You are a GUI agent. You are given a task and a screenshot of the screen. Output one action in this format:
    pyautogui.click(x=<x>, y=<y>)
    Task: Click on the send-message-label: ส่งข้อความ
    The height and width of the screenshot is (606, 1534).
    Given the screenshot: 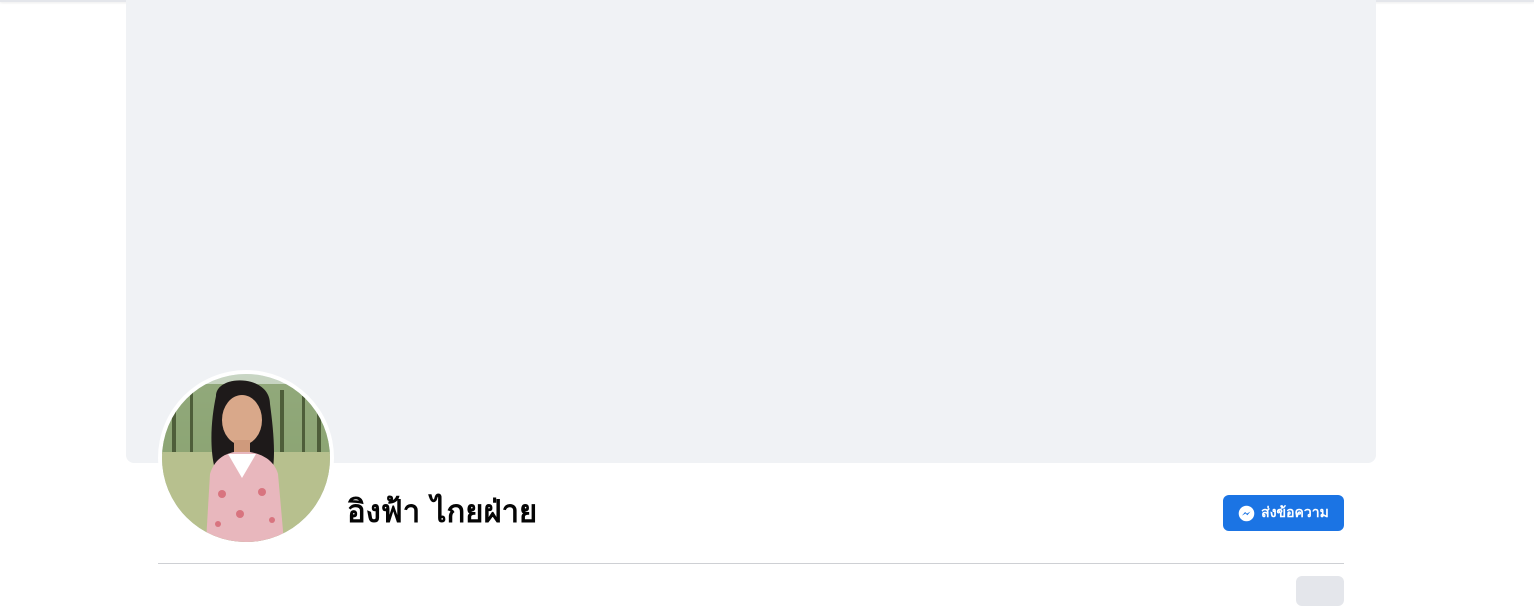 What is the action you would take?
    pyautogui.click(x=1295, y=513)
    